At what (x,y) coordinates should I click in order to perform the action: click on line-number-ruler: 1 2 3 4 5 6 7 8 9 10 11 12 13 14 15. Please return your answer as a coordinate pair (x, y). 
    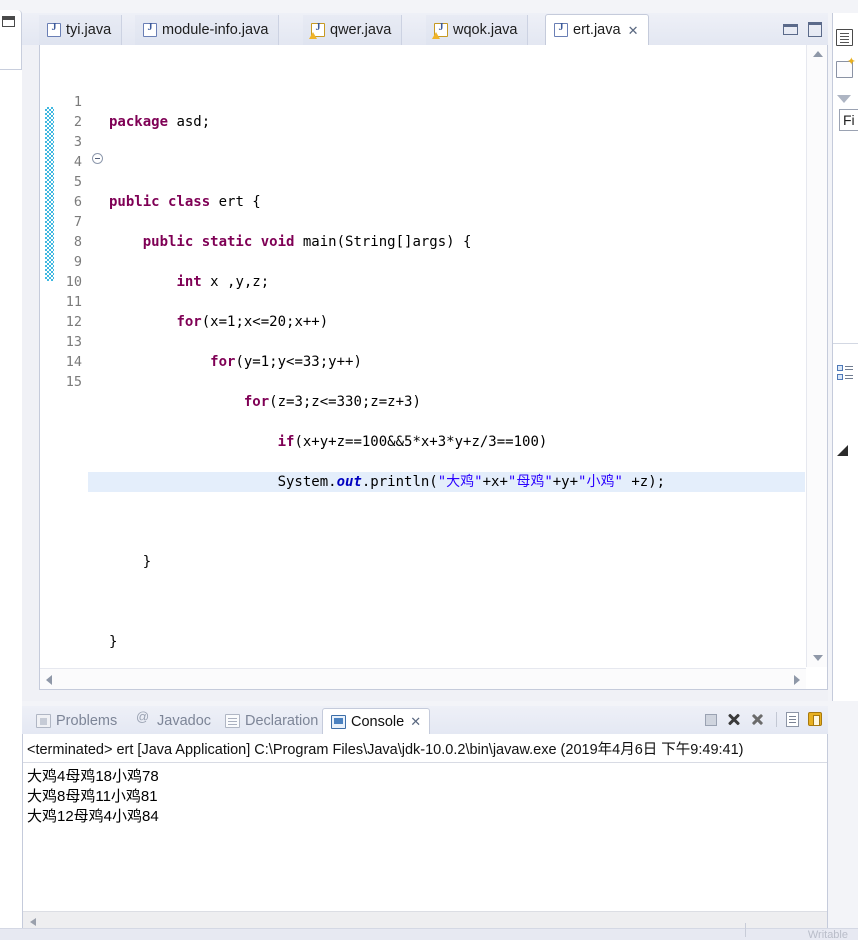
    Looking at the image, I should click on (64, 218).